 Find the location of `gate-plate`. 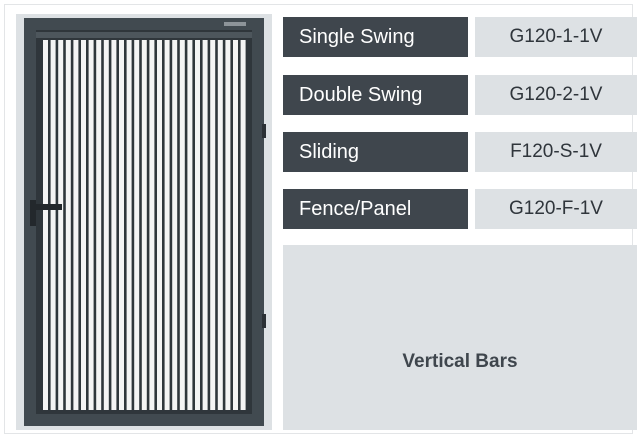

gate-plate is located at coordinates (235, 24).